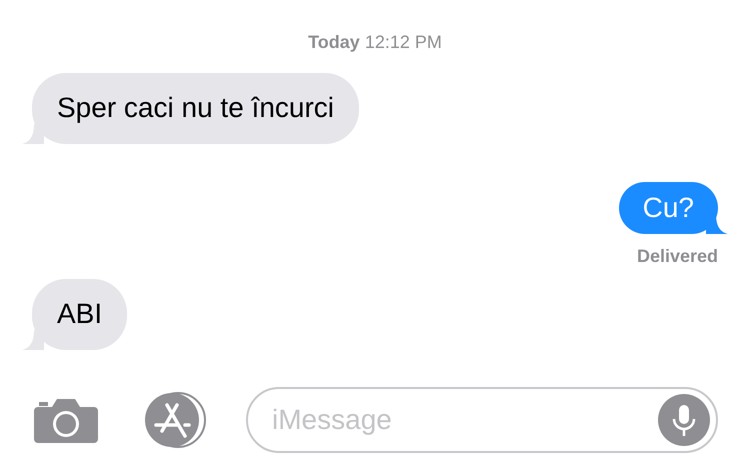 The width and height of the screenshot is (750, 457). Describe the element at coordinates (191, 108) in the screenshot. I see `received-message: Sper caci nu te încurci` at that location.